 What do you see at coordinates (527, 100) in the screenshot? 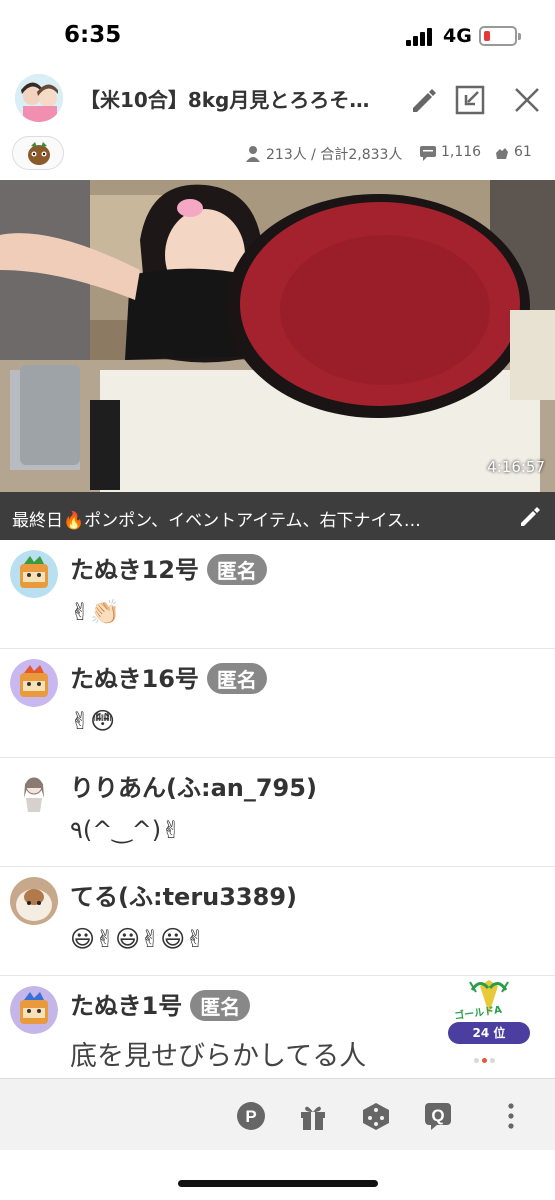
I see `close-icon` at bounding box center [527, 100].